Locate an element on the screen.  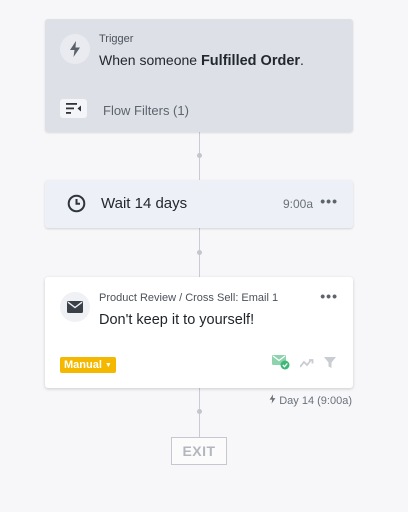
flow-filters-link: Flow Filters (1) is located at coordinates (146, 110).